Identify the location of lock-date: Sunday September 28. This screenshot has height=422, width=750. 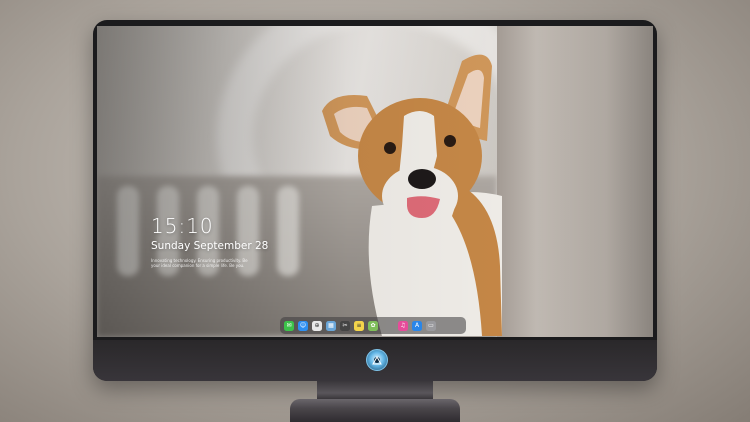
(210, 246).